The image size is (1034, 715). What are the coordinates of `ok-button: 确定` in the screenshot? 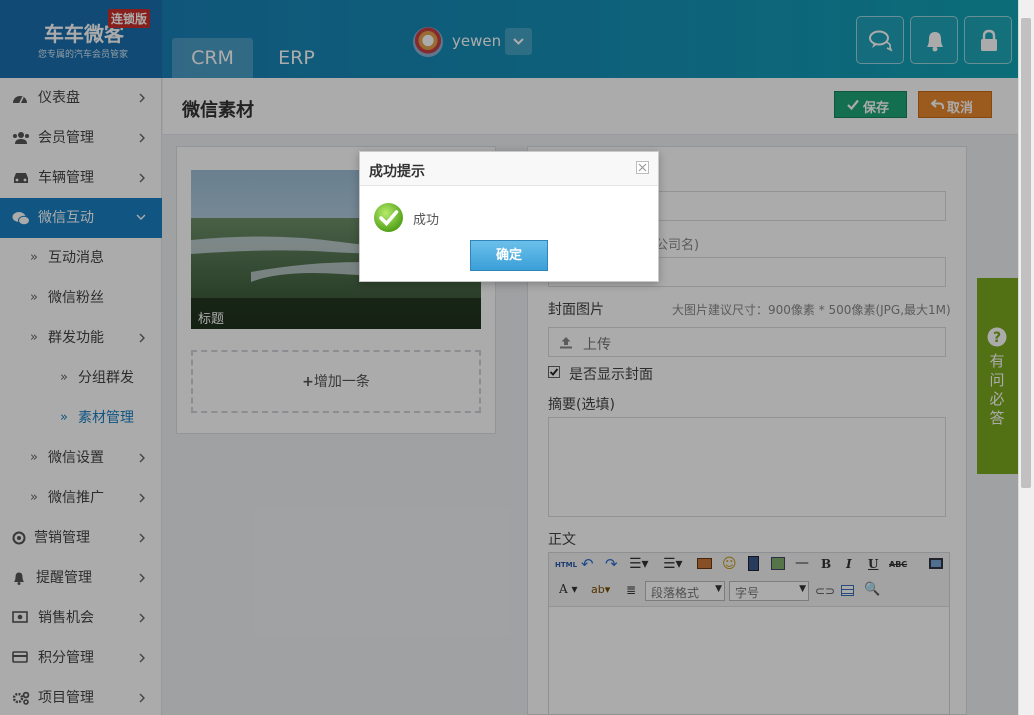 It's located at (509, 255).